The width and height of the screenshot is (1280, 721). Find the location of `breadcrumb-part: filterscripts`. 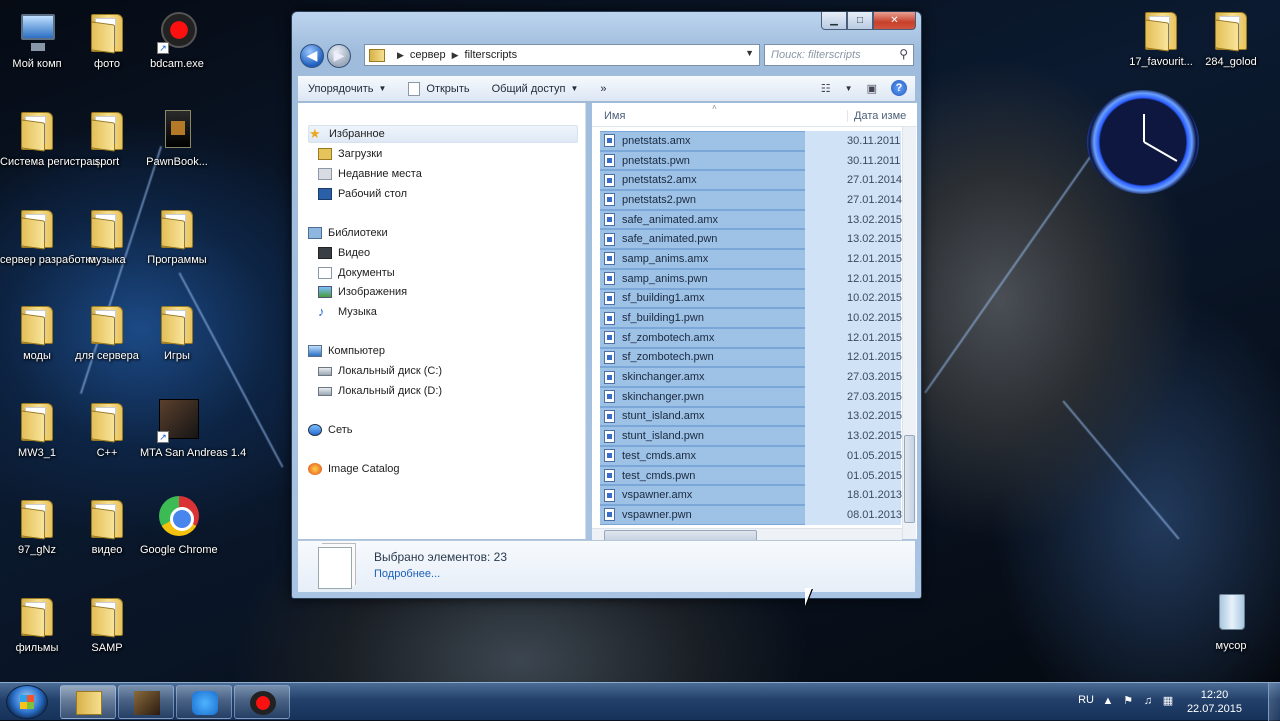

breadcrumb-part: filterscripts is located at coordinates (491, 55).